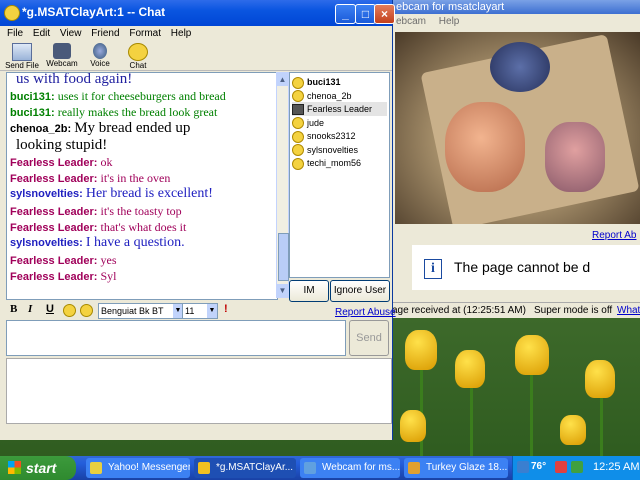 This screenshot has height=480, width=640. Describe the element at coordinates (41, 33) in the screenshot. I see `menu-edit: Edit` at that location.